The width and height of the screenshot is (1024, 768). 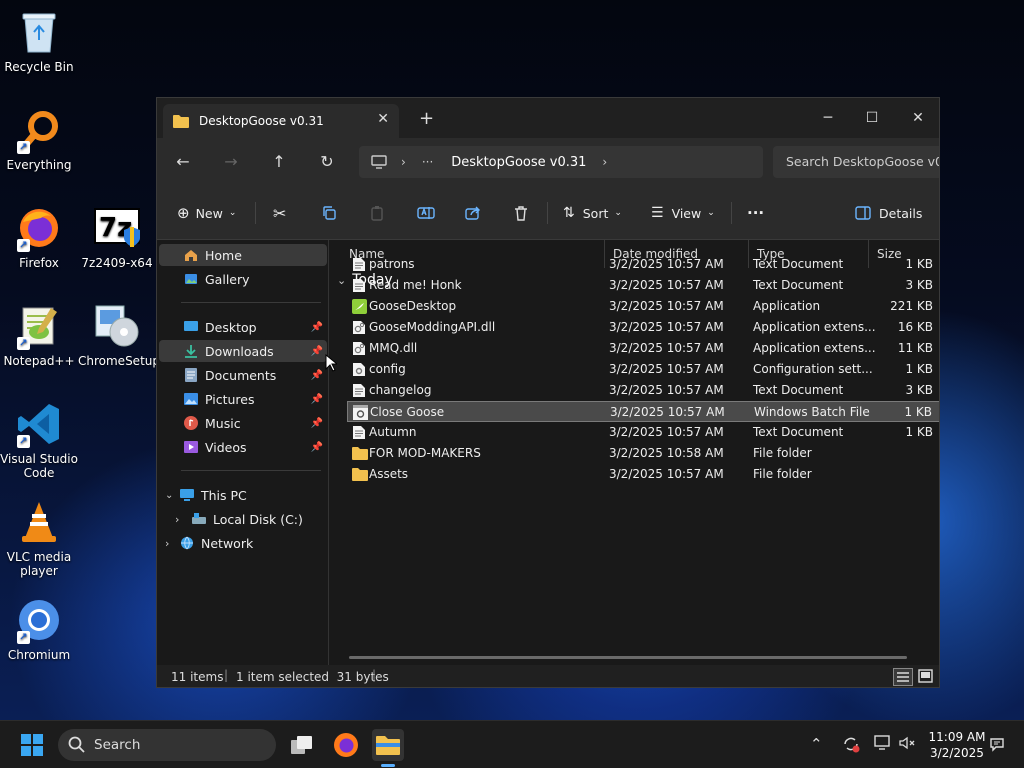 What do you see at coordinates (39, 440) in the screenshot?
I see `desktop-icon-vscode: ↗ Visual Studio Code` at bounding box center [39, 440].